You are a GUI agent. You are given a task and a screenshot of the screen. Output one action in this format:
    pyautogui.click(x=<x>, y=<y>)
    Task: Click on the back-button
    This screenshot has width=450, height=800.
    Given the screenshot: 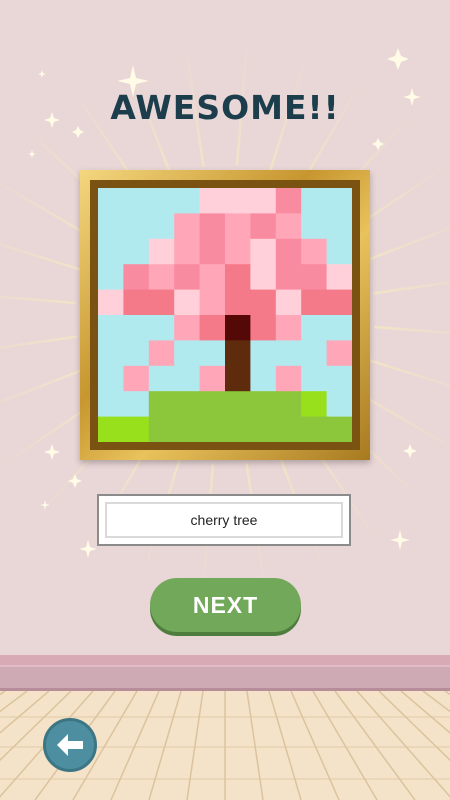 What is the action you would take?
    pyautogui.click(x=70, y=745)
    